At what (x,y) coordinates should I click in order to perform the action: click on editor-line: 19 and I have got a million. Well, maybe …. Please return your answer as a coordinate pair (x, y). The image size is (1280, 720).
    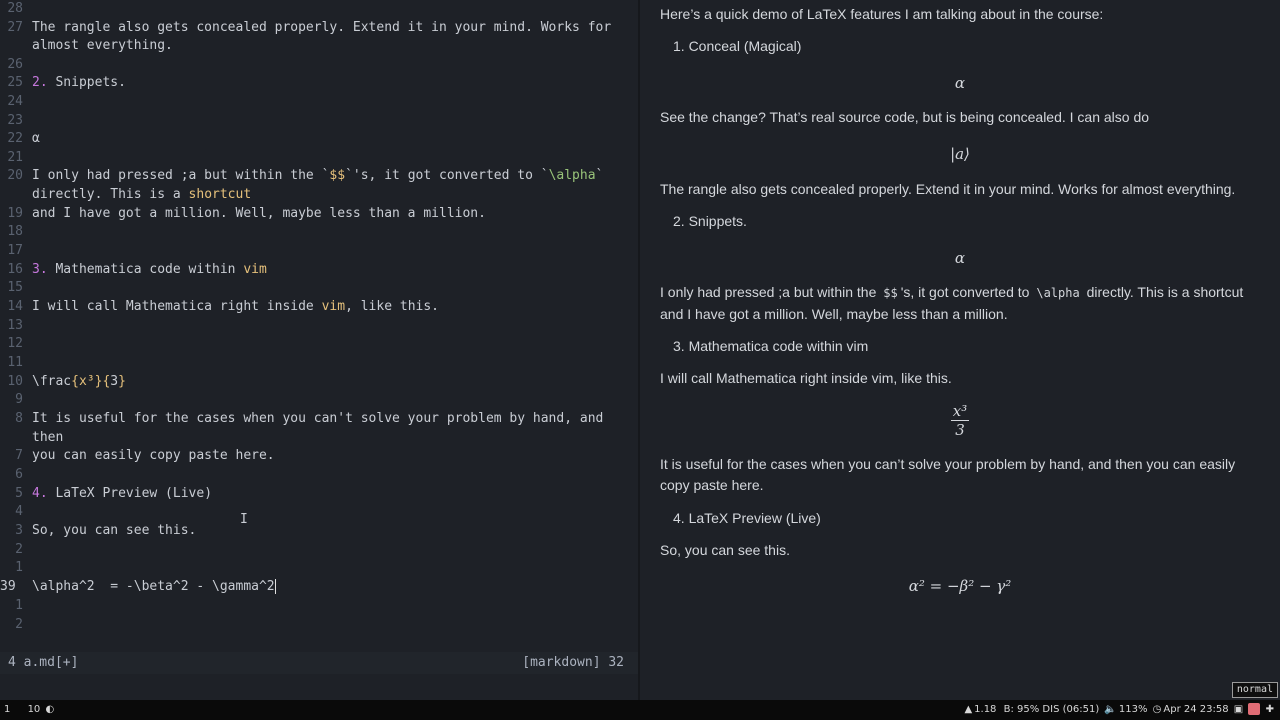
    Looking at the image, I should click on (319, 214).